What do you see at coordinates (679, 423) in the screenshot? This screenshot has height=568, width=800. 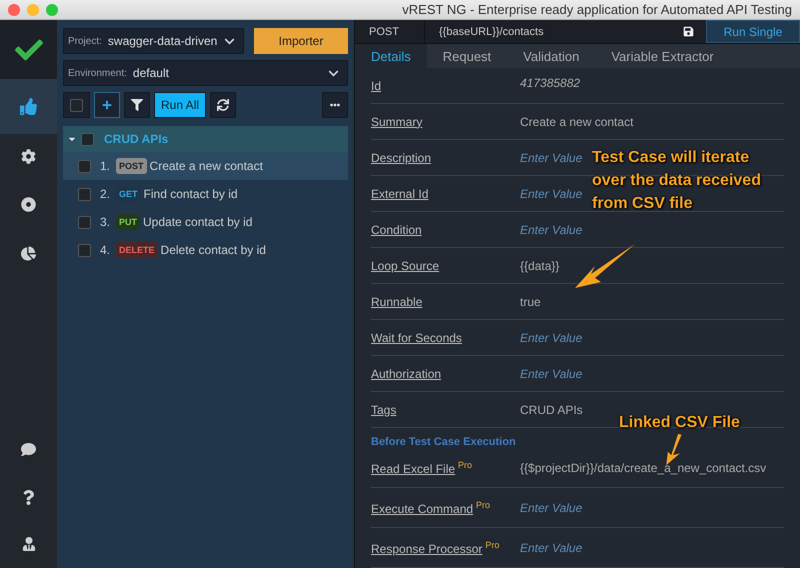 I see `callout-text: Linked CSV File` at bounding box center [679, 423].